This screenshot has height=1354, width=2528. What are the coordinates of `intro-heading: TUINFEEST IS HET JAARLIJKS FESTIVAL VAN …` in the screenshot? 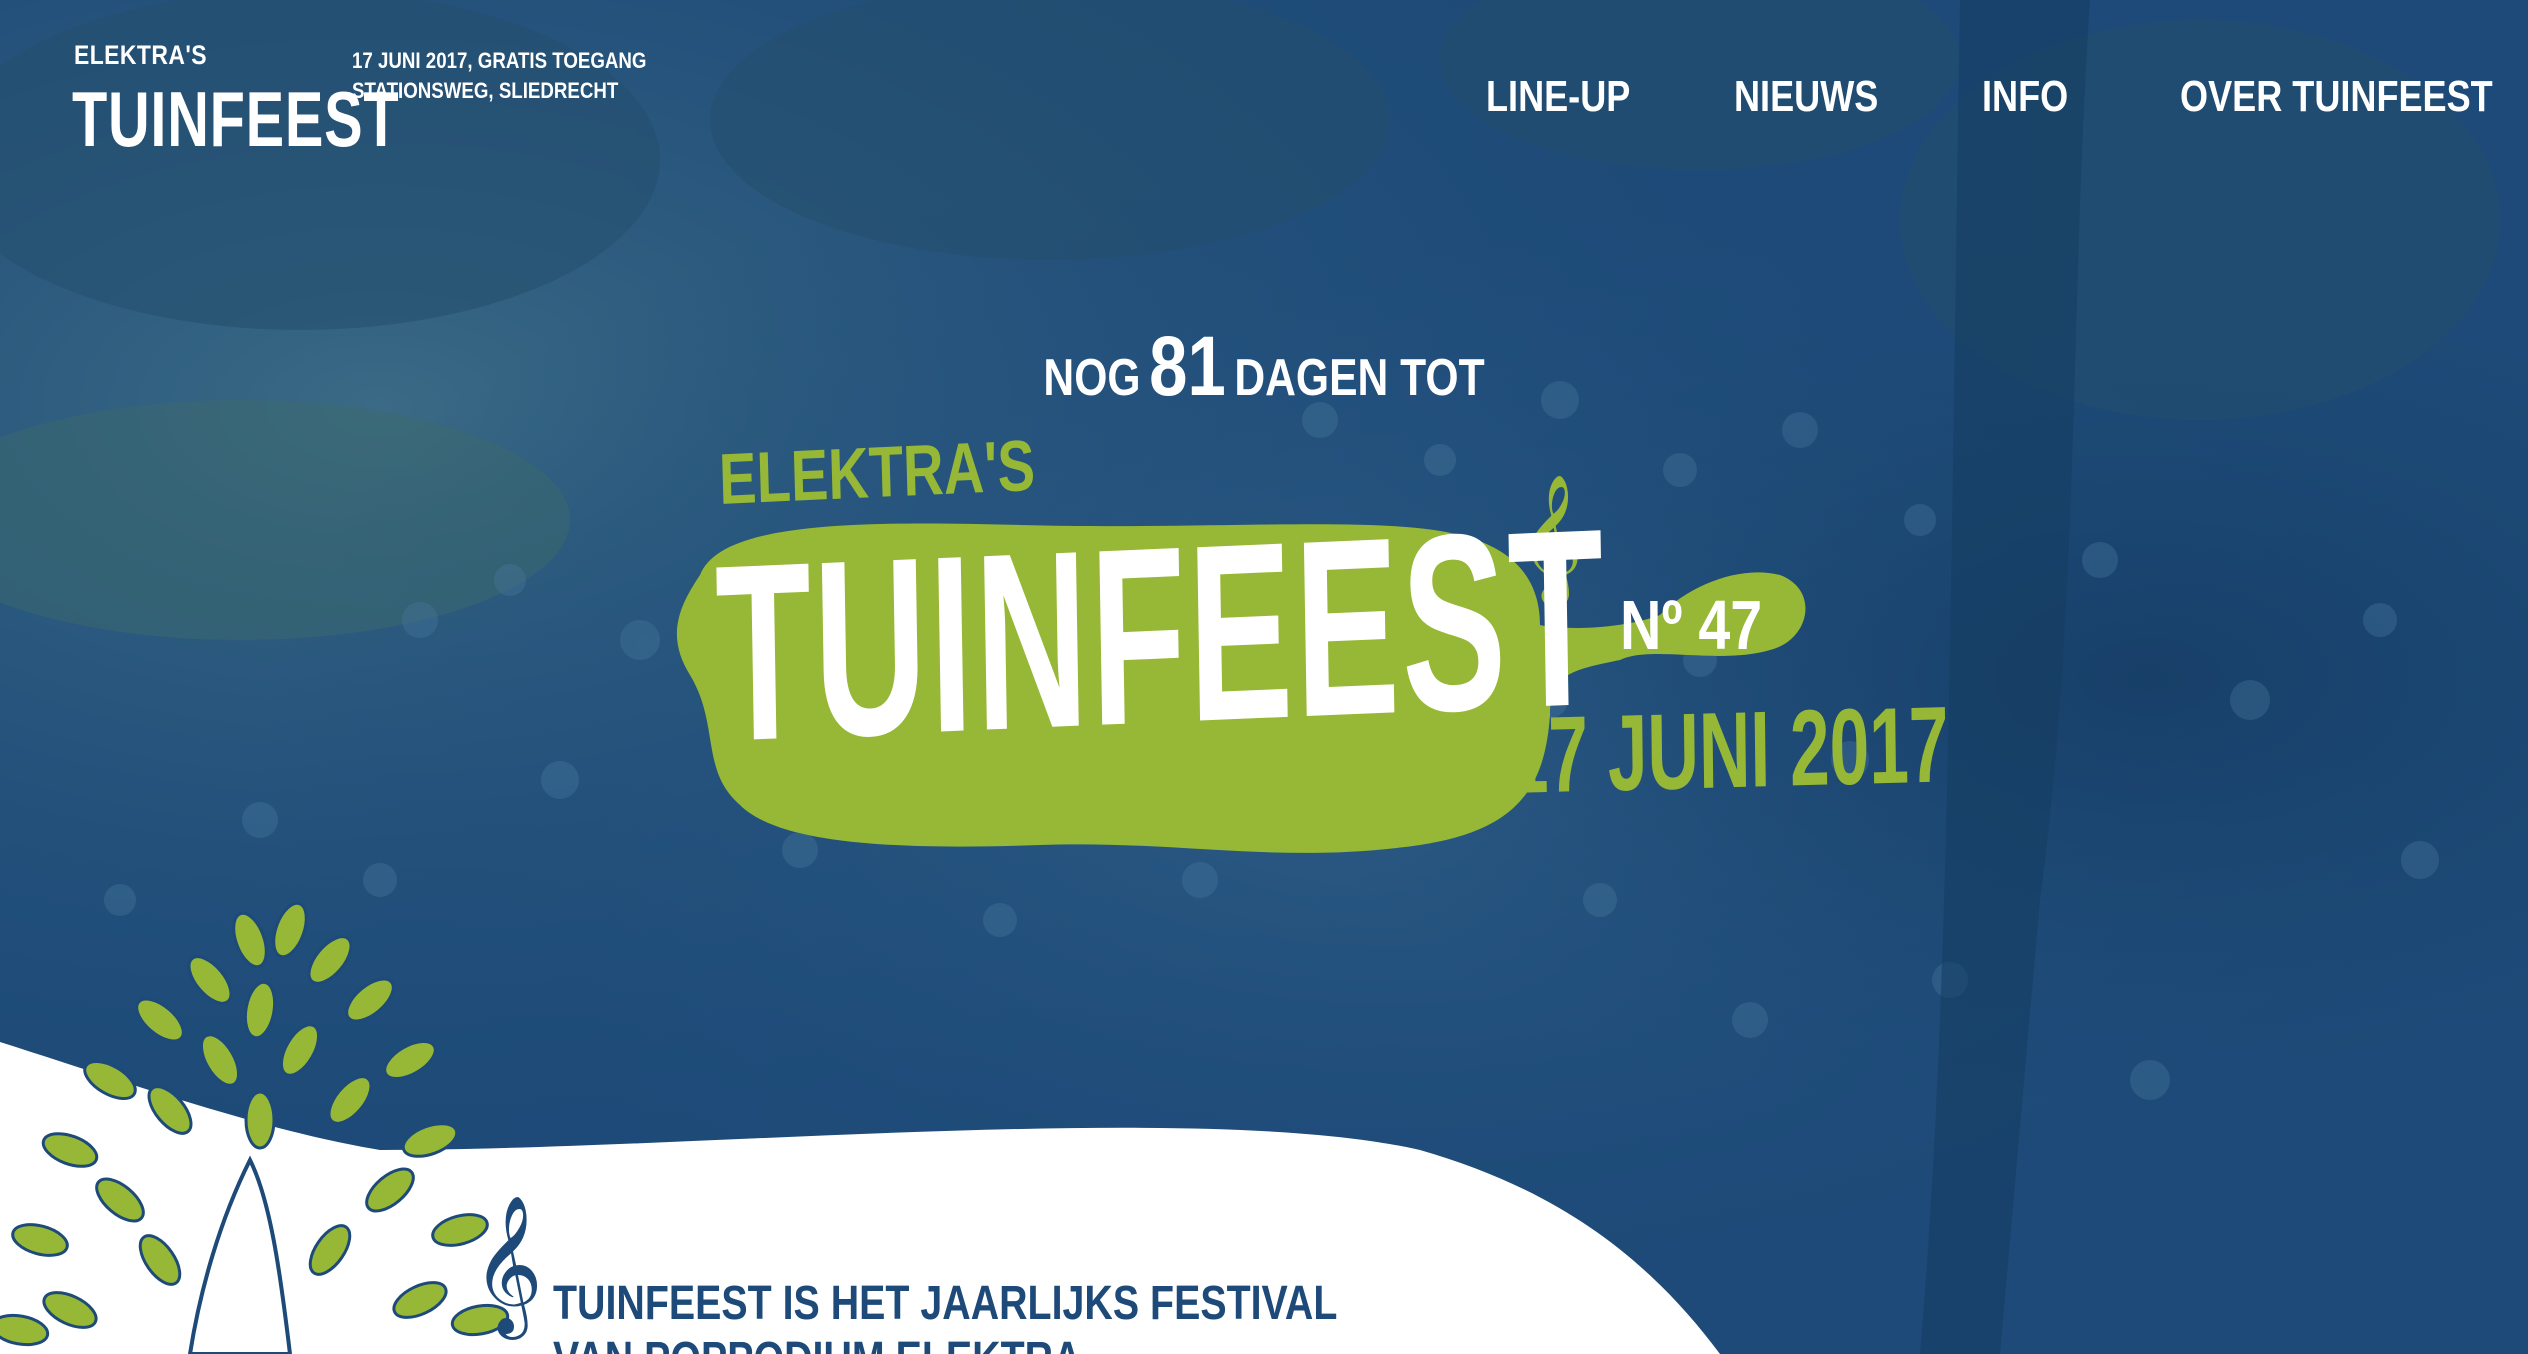 It's located at (945, 1315).